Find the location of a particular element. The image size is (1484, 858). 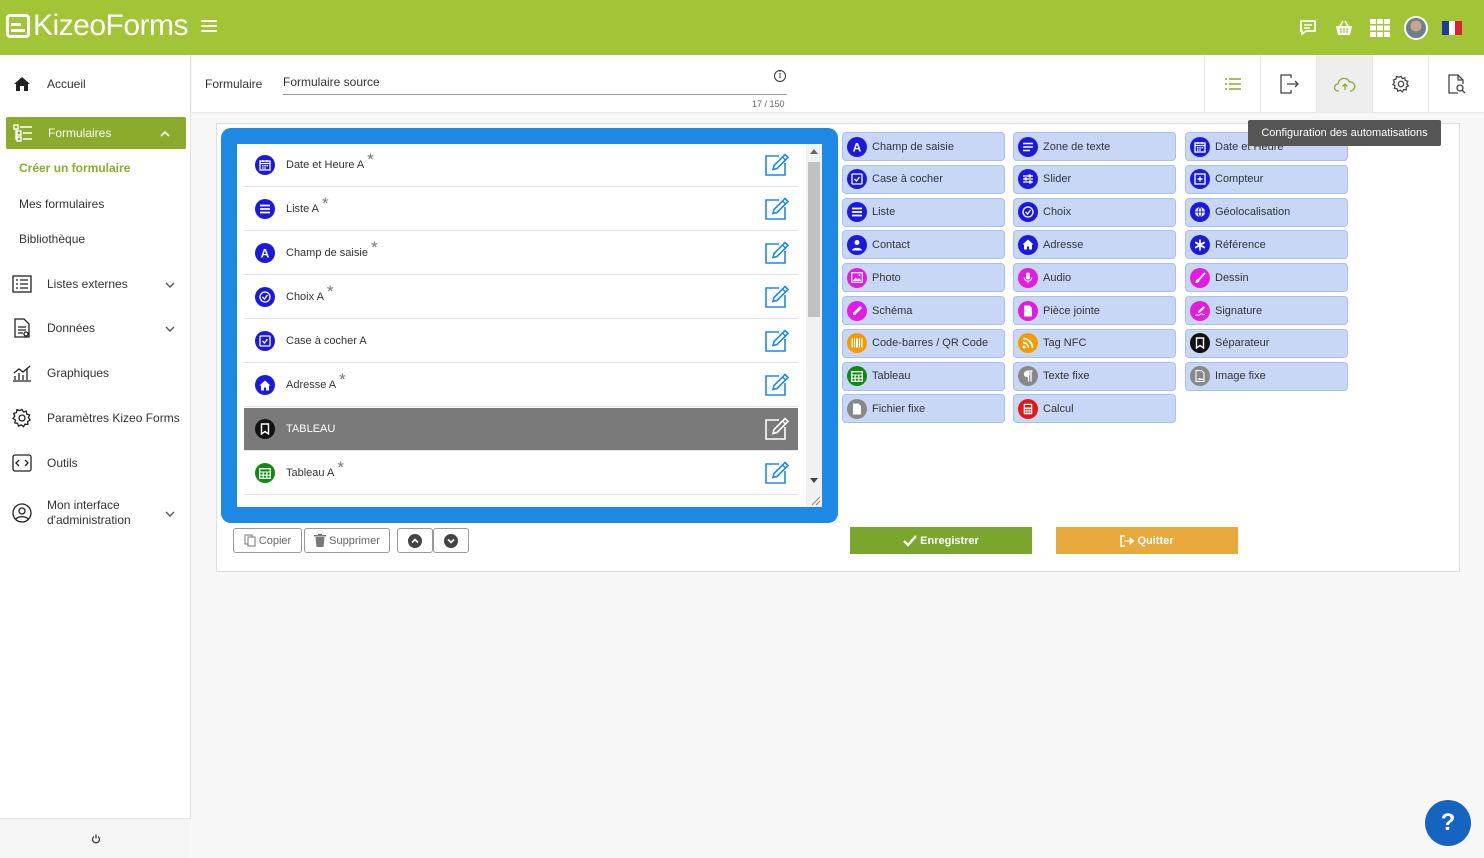

palette-item: Fichier fixe is located at coordinates (923, 409).